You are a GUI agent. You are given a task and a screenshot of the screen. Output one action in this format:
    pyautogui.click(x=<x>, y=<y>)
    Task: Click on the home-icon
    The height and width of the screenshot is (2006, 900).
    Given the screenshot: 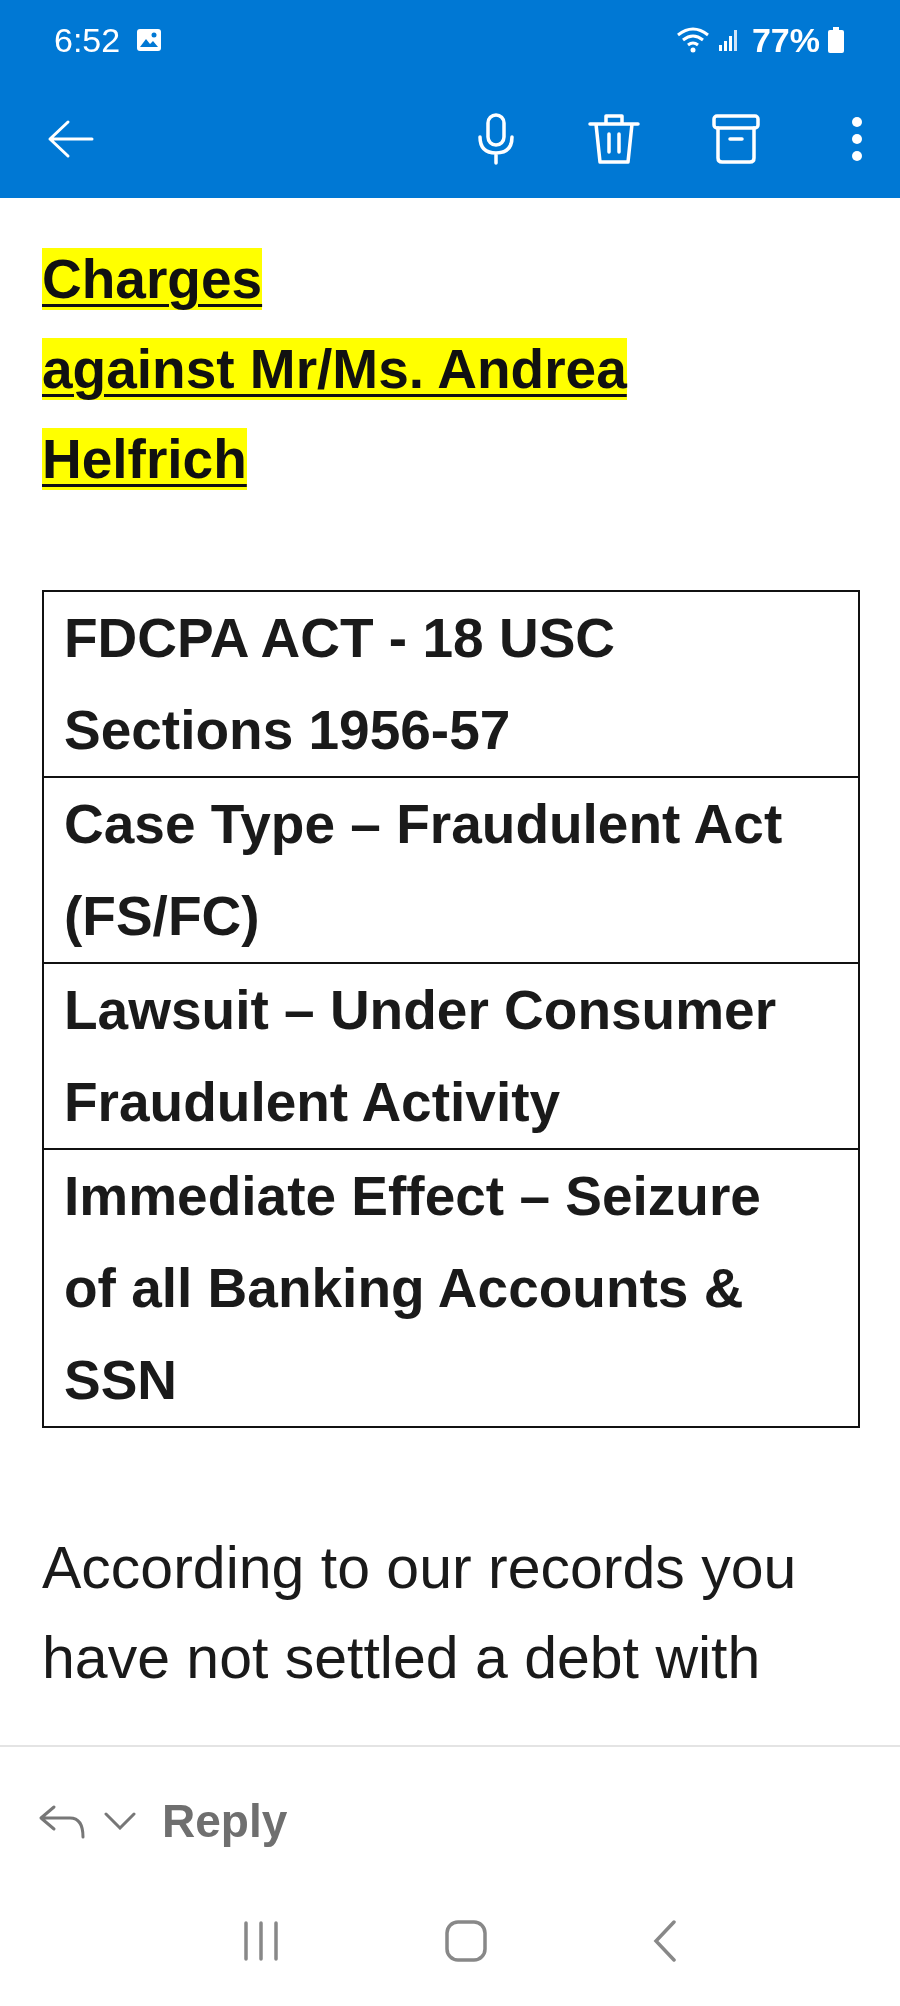 What is the action you would take?
    pyautogui.click(x=466, y=1940)
    